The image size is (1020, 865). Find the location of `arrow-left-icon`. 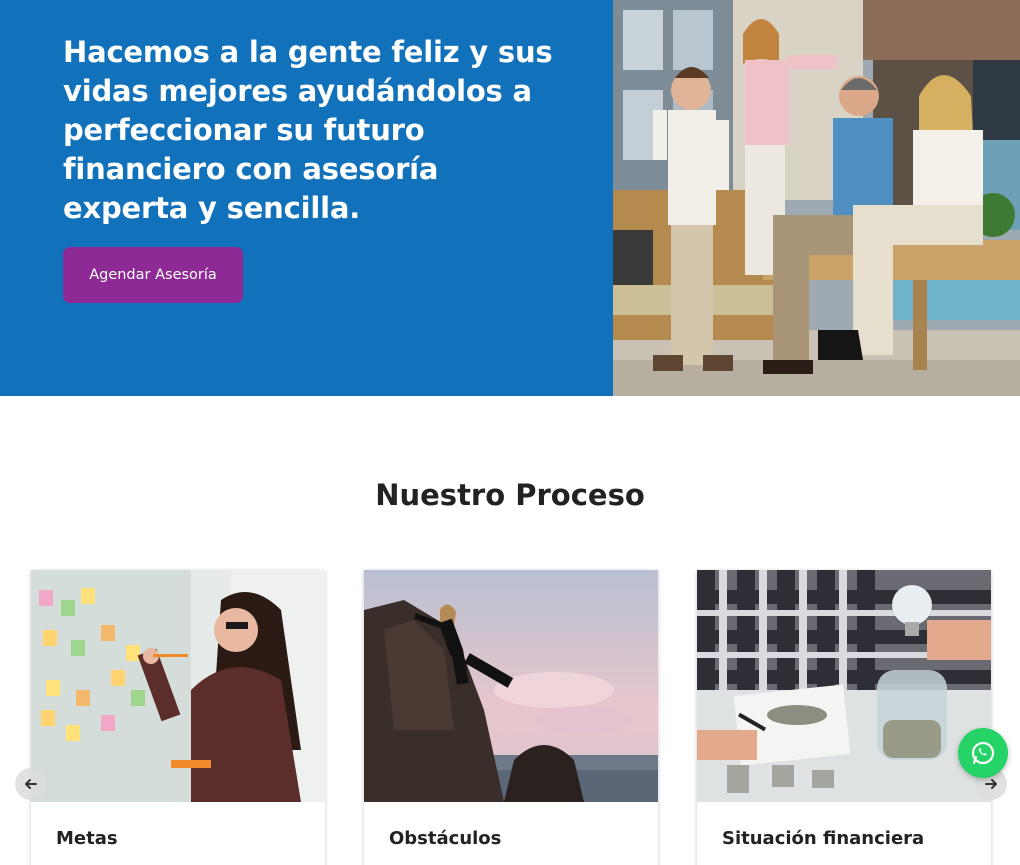

arrow-left-icon is located at coordinates (31, 784).